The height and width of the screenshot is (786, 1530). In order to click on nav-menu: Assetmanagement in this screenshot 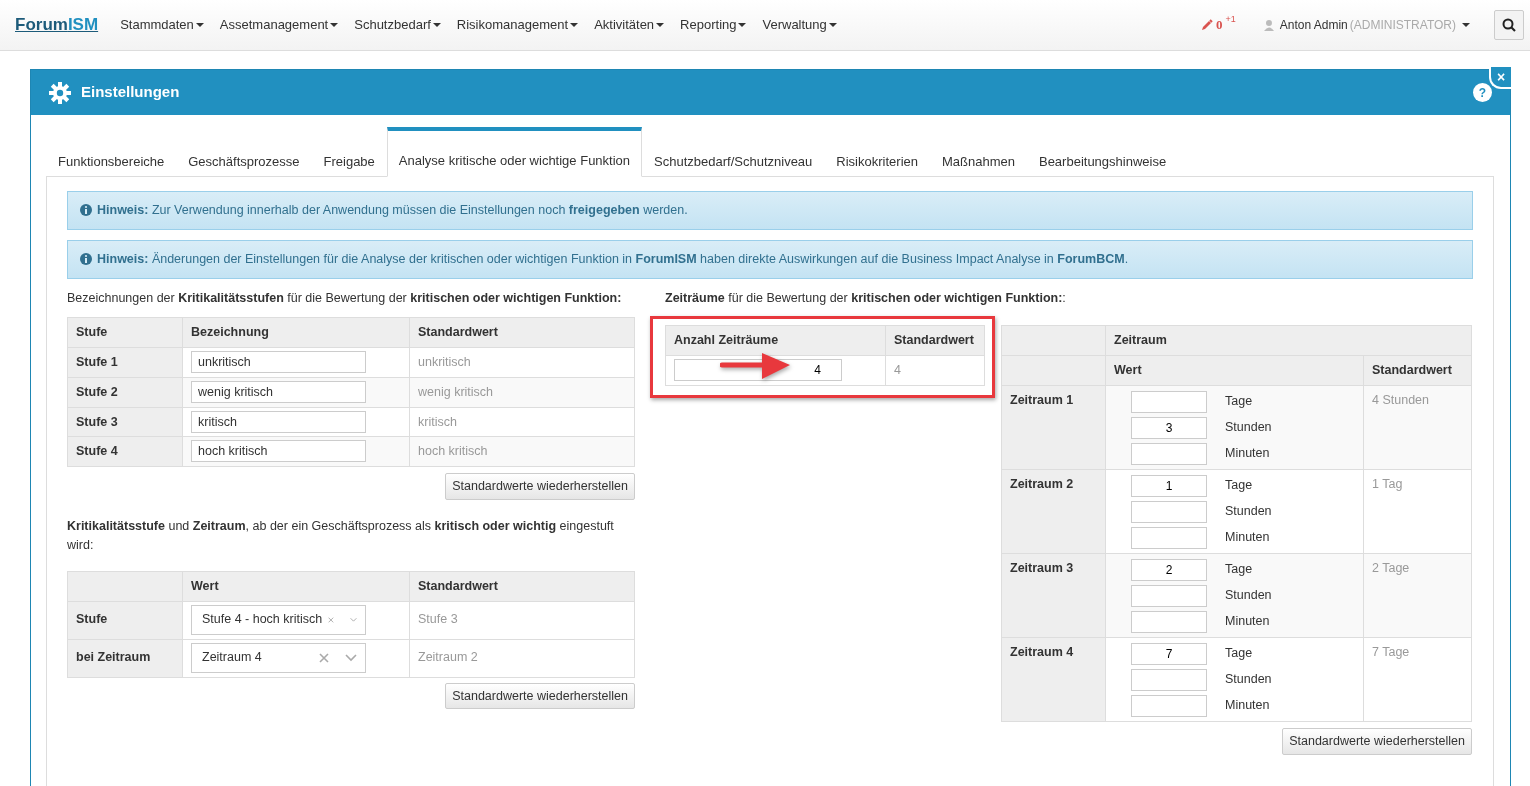, I will do `click(279, 25)`.